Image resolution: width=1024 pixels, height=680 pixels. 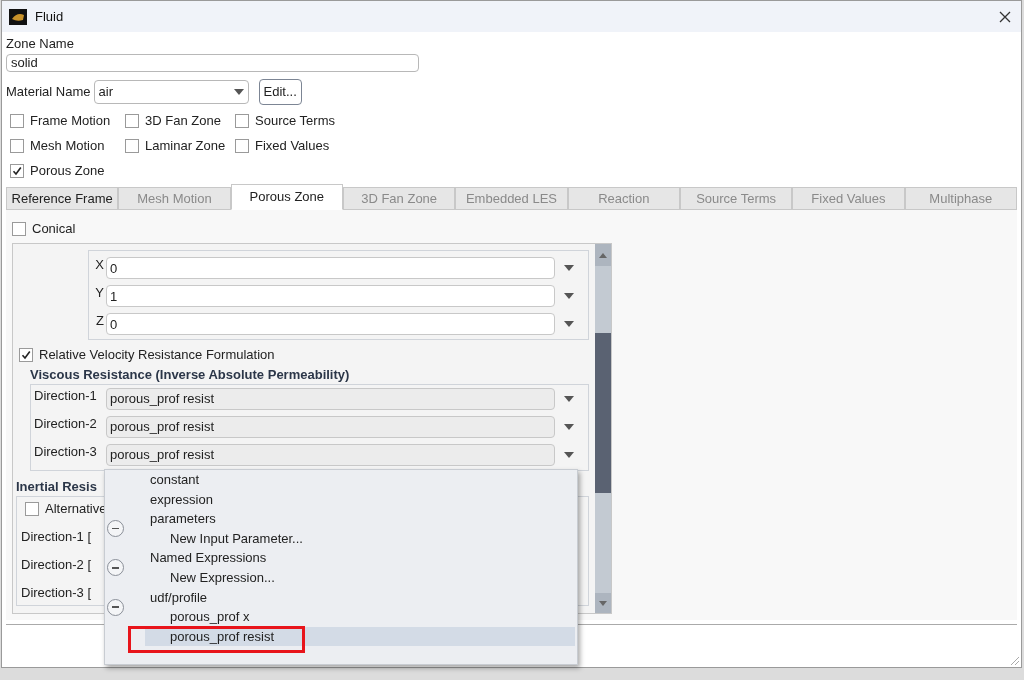 What do you see at coordinates (330, 296) in the screenshot?
I see `vector-field: 1` at bounding box center [330, 296].